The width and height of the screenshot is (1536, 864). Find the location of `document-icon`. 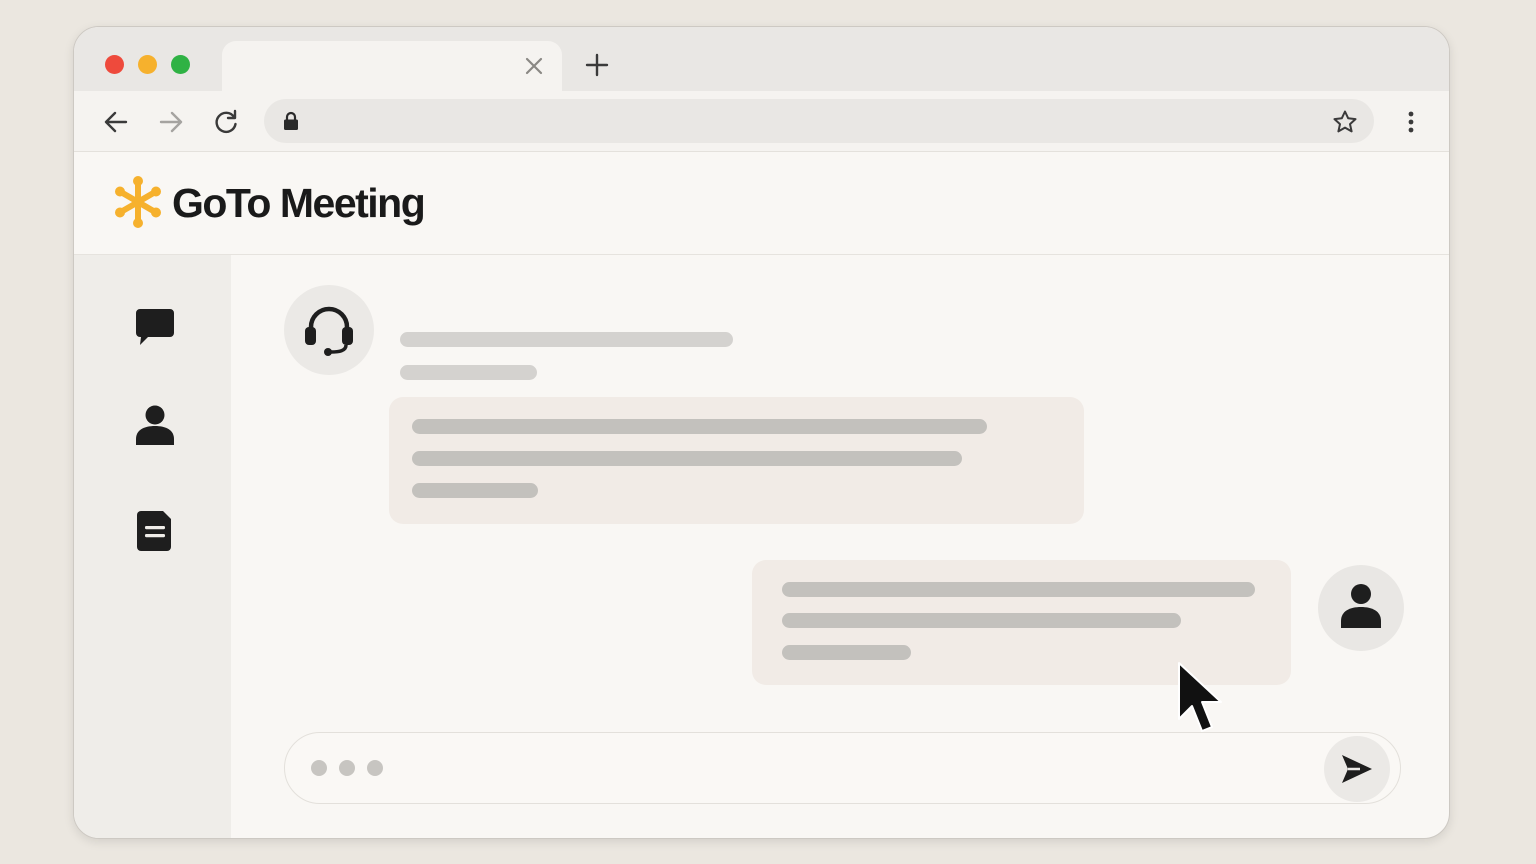

document-icon is located at coordinates (155, 531).